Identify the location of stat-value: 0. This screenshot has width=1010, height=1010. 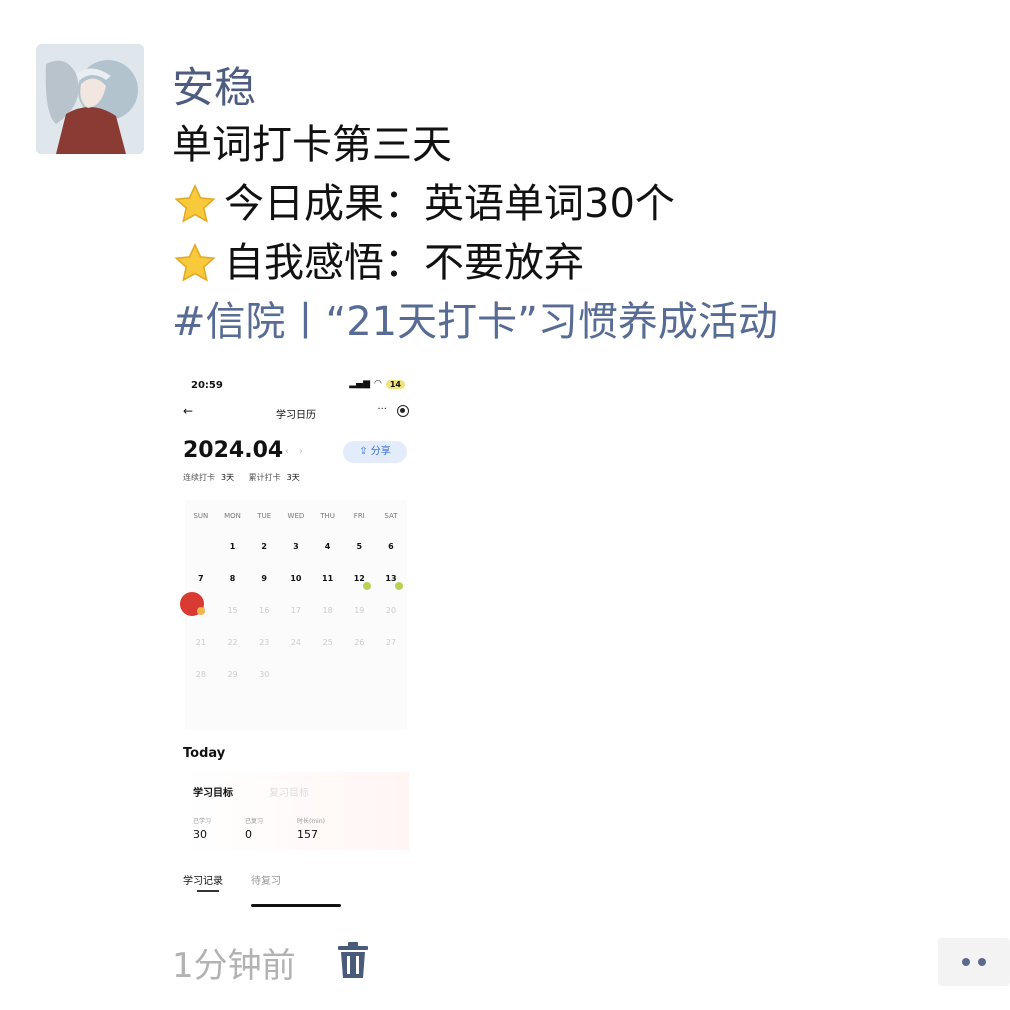
(248, 834).